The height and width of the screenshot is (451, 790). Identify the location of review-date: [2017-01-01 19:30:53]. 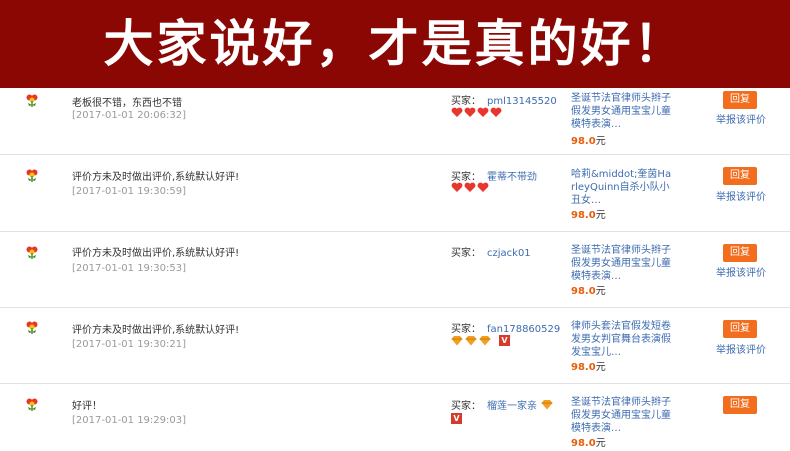
(129, 268).